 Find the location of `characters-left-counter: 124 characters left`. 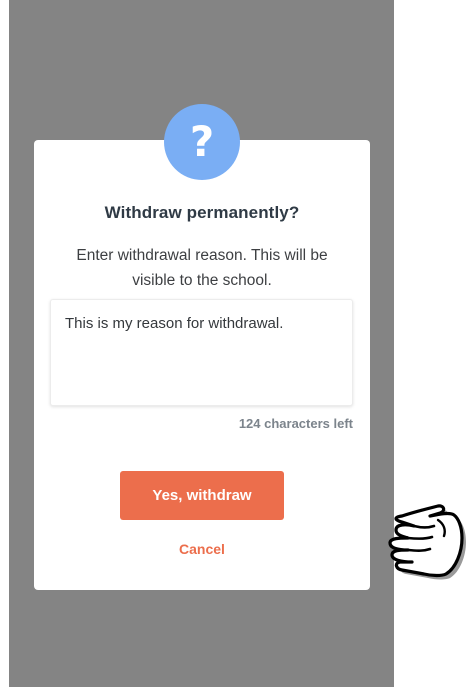

characters-left-counter: 124 characters left is located at coordinates (295, 423).